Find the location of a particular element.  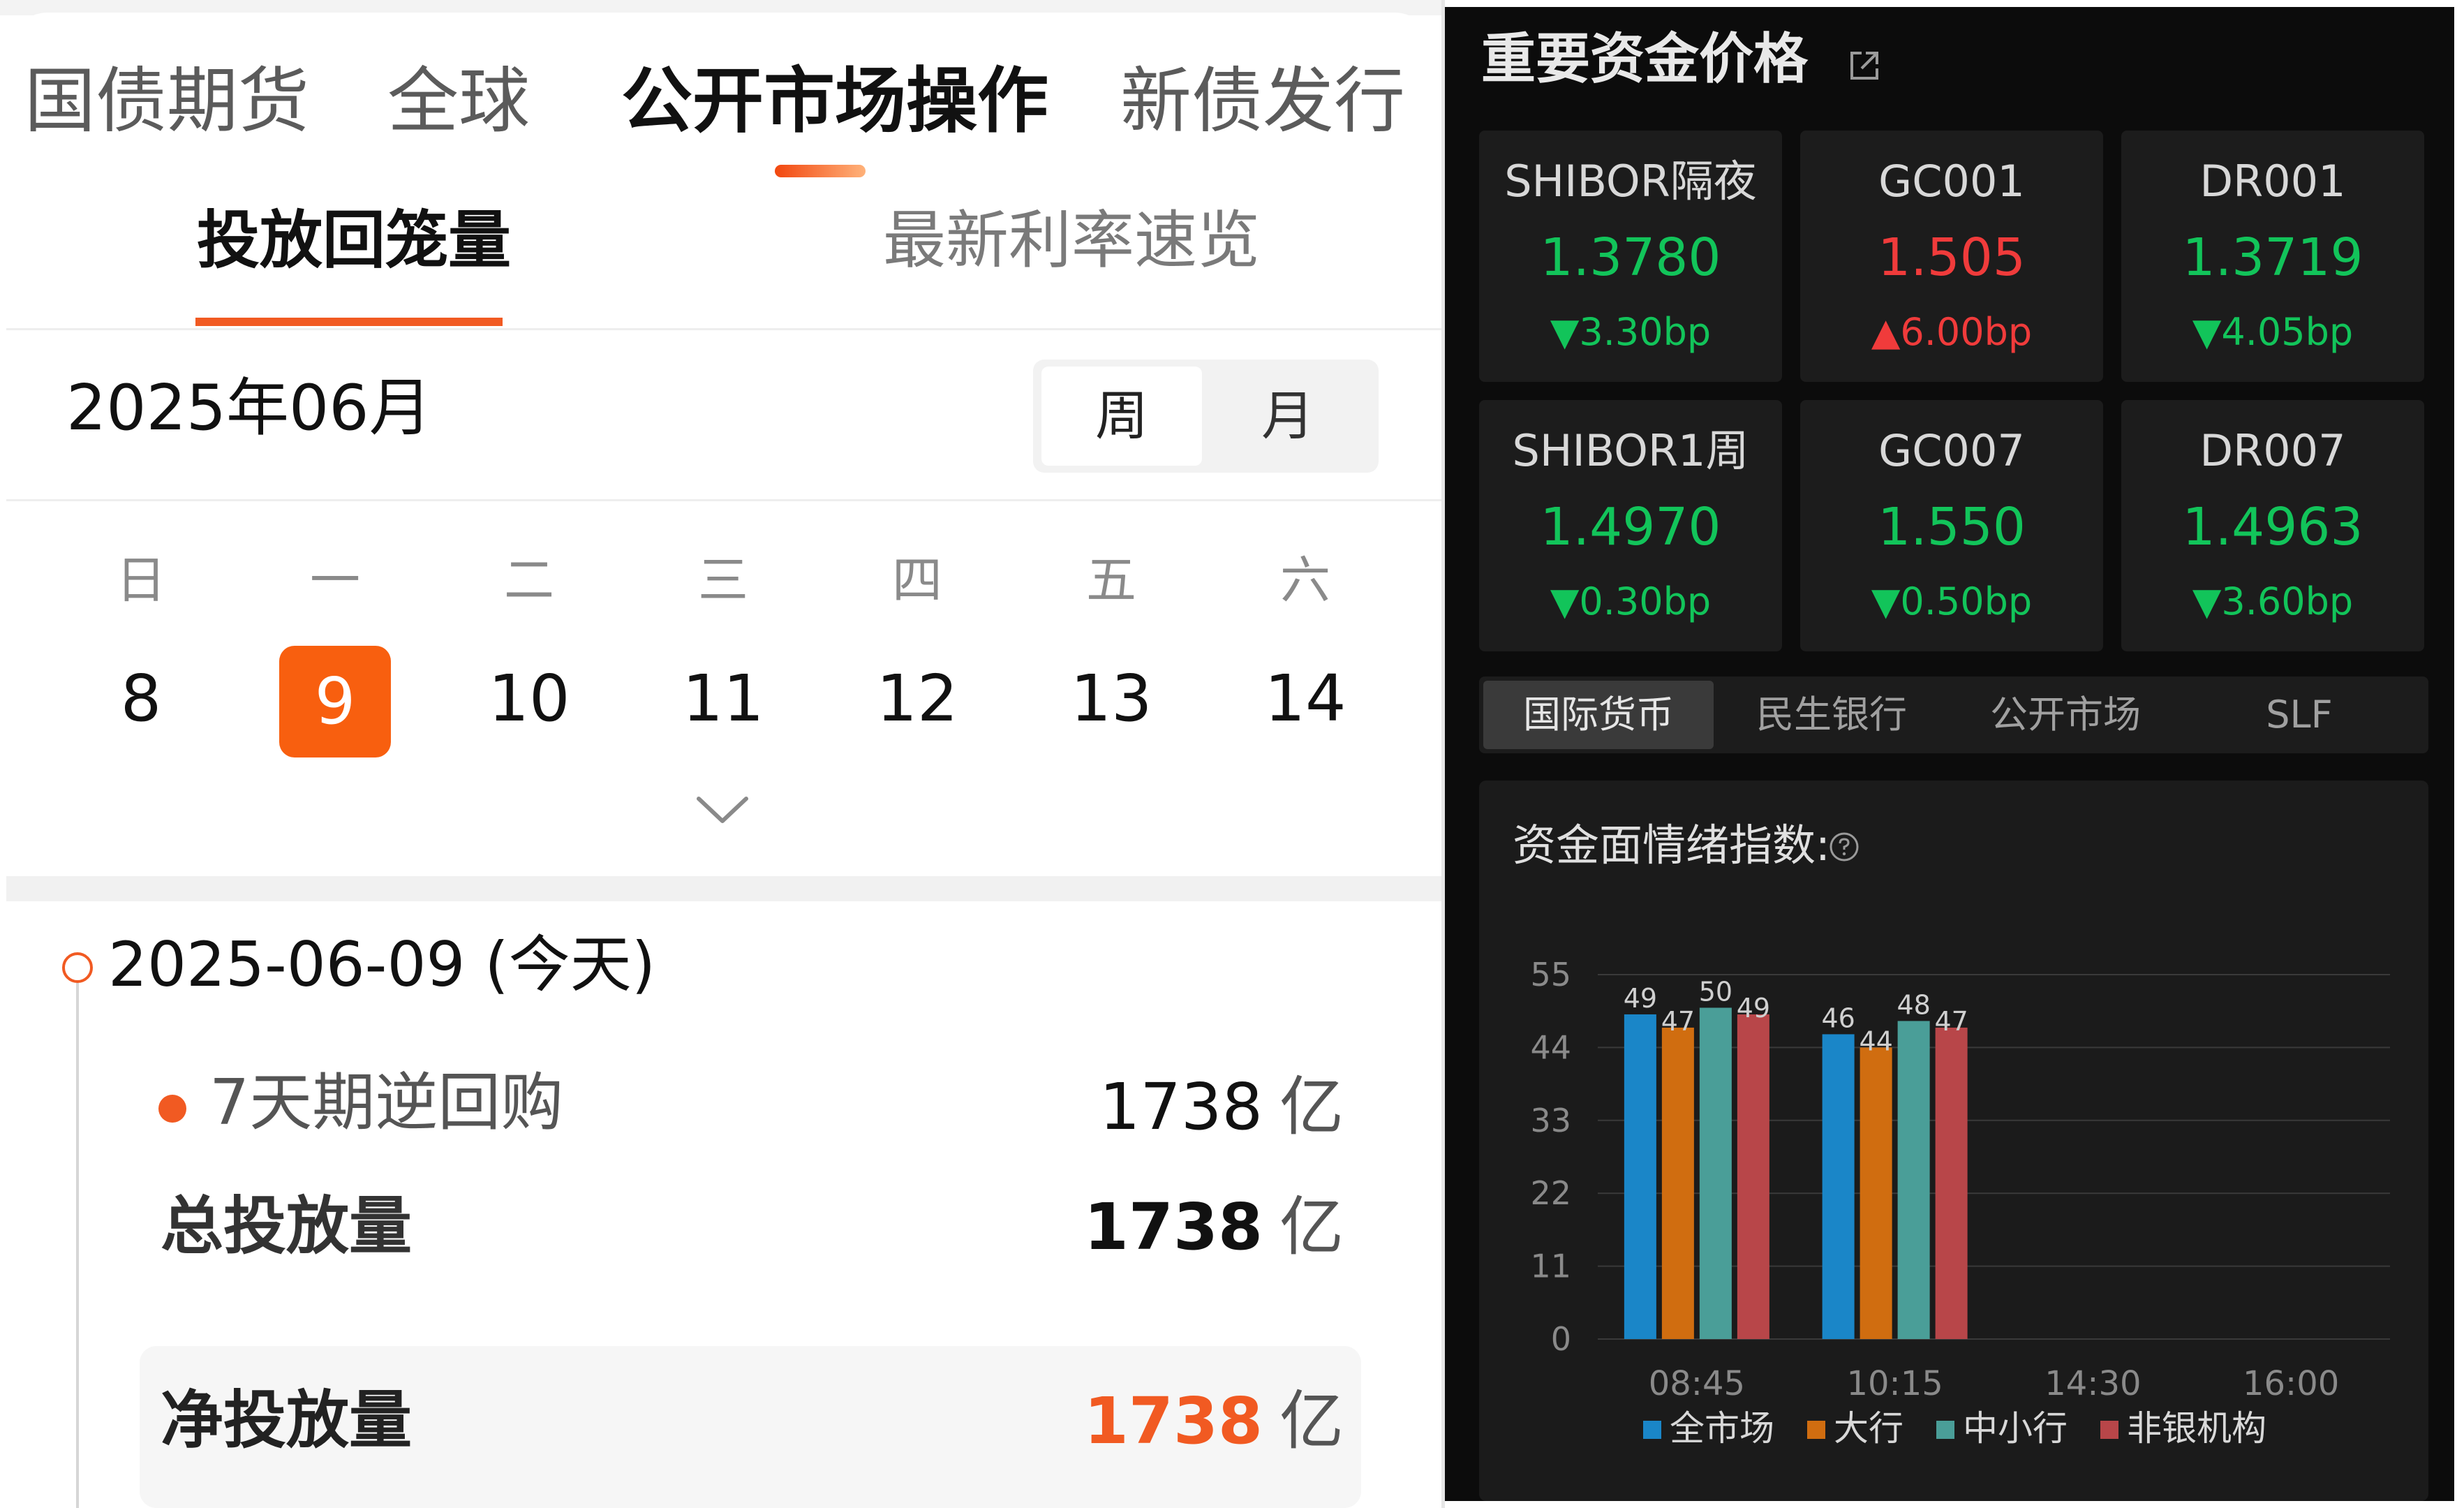

x-tick-label: 16:00 is located at coordinates (2291, 1383).